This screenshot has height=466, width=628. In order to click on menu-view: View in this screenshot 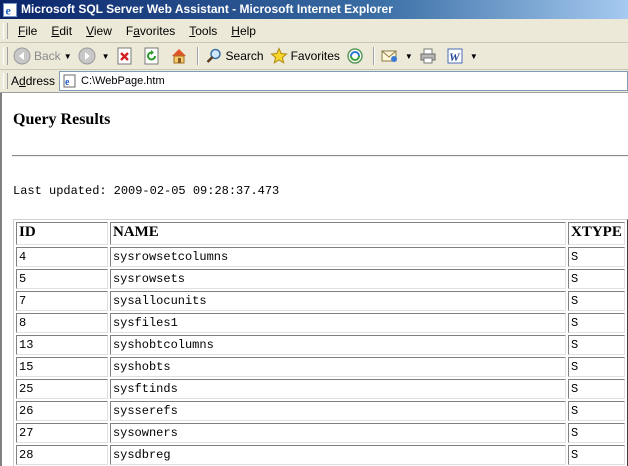, I will do `click(99, 31)`.